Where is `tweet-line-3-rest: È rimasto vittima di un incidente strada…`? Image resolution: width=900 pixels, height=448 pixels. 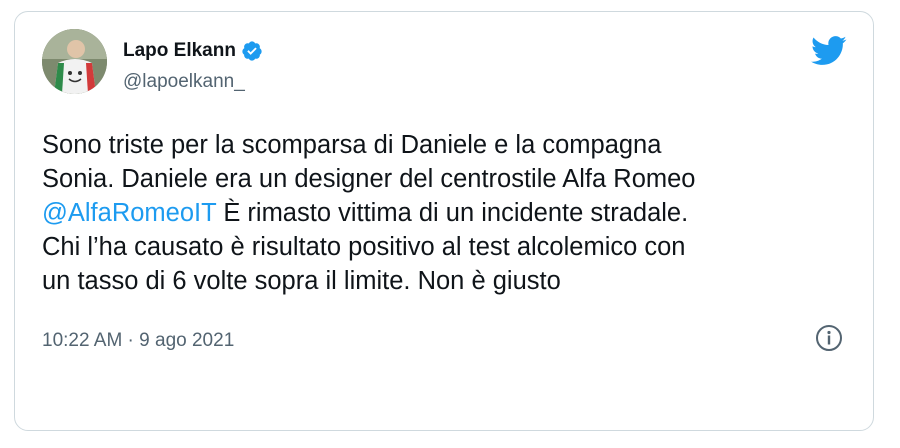
tweet-line-3-rest: È rimasto vittima di un incidente strada… is located at coordinates (452, 213).